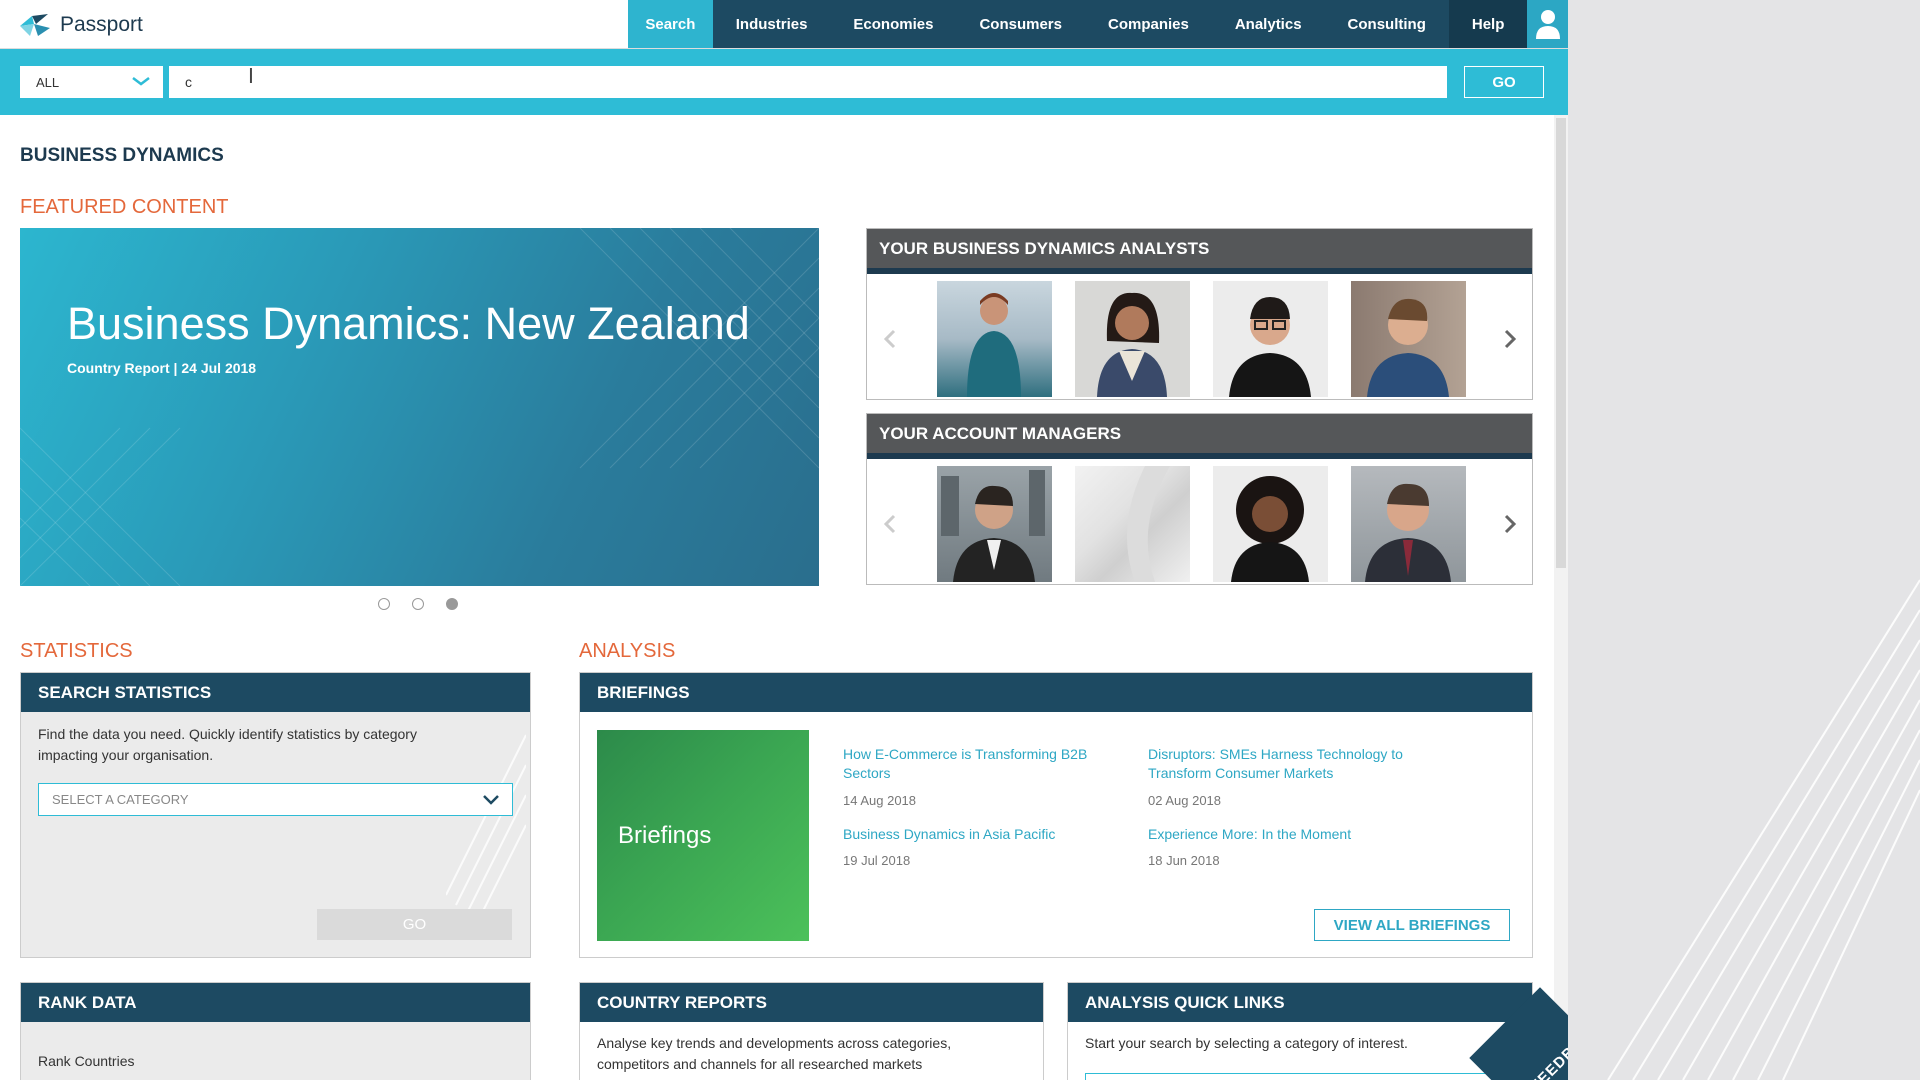 The image size is (1920, 1080). What do you see at coordinates (1288, 834) in the screenshot?
I see `briefing-link-4: Experience More: In the Moment` at bounding box center [1288, 834].